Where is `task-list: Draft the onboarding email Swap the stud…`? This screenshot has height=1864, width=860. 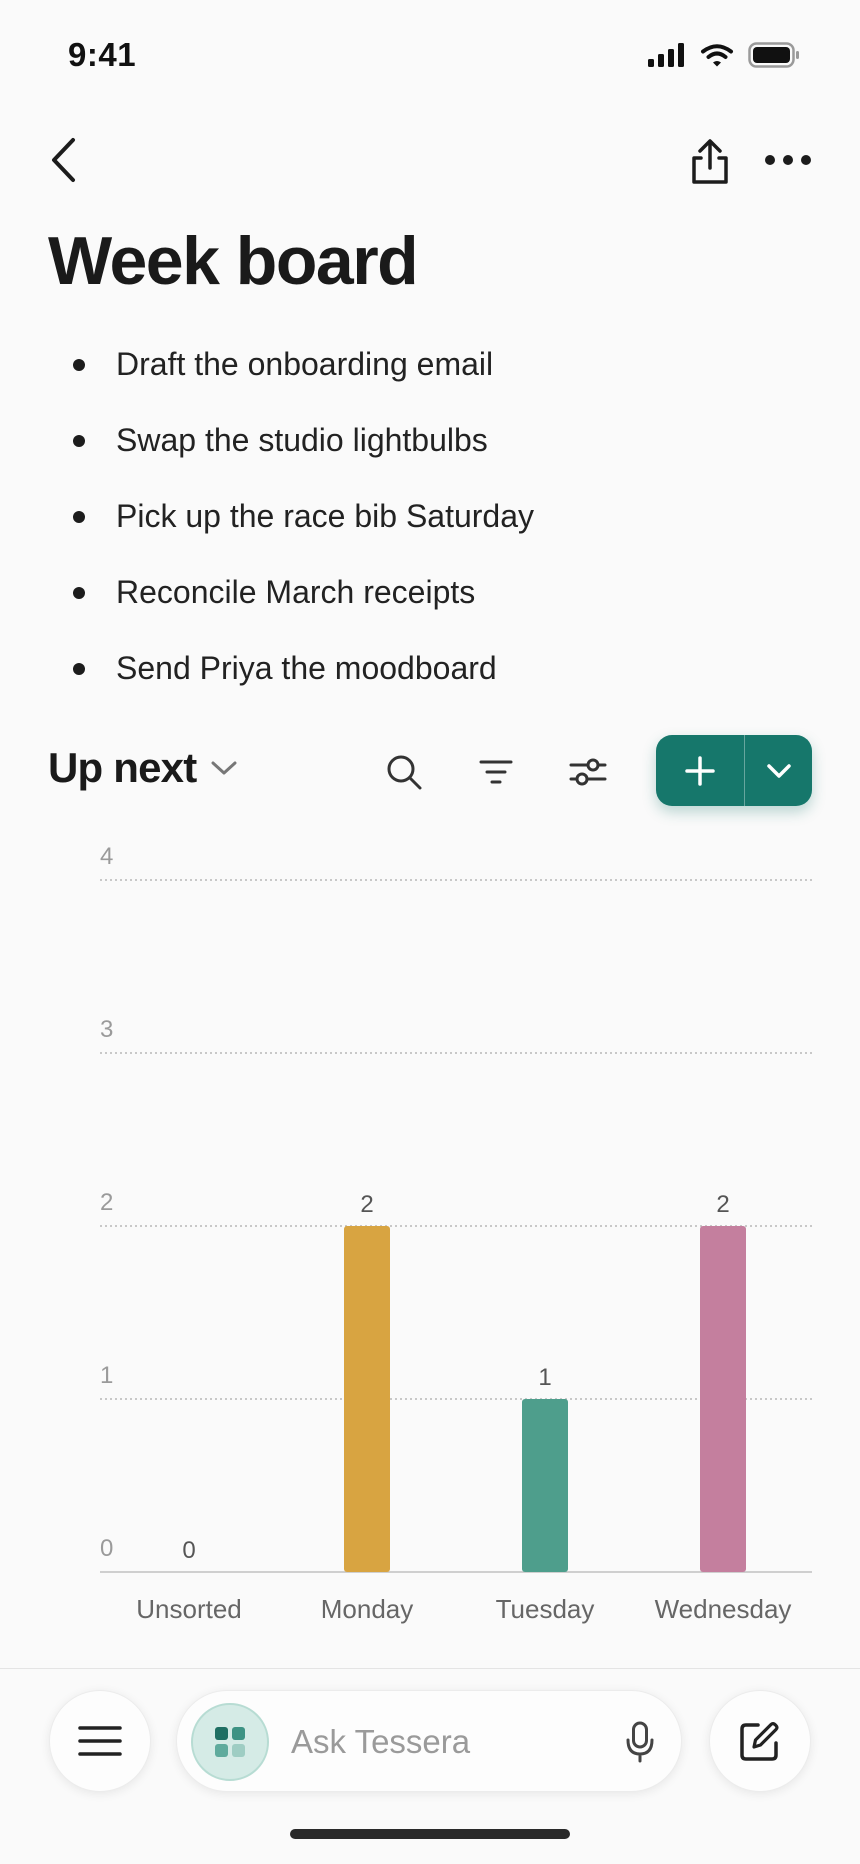 task-list: Draft the onboarding email Swap the stud… is located at coordinates (302, 526).